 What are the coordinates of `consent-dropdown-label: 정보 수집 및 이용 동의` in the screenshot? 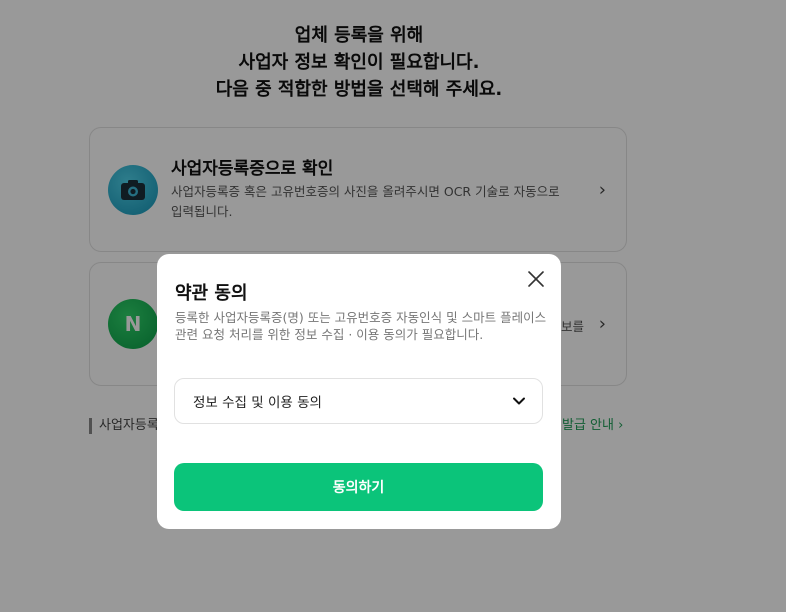 It's located at (257, 403).